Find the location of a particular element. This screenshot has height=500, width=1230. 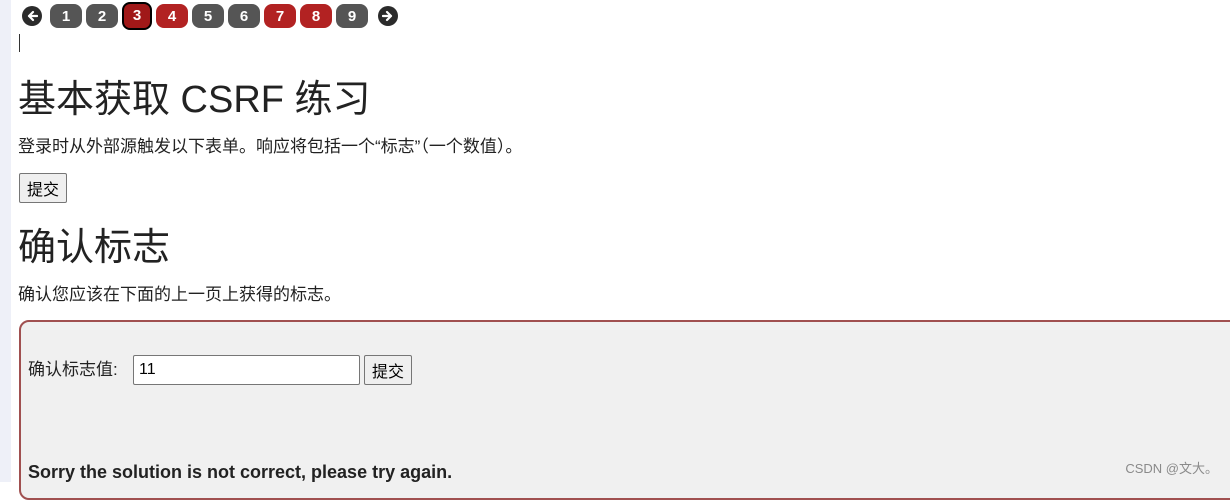

csdn-watermark: CSDN @文大。 is located at coordinates (1171, 468).